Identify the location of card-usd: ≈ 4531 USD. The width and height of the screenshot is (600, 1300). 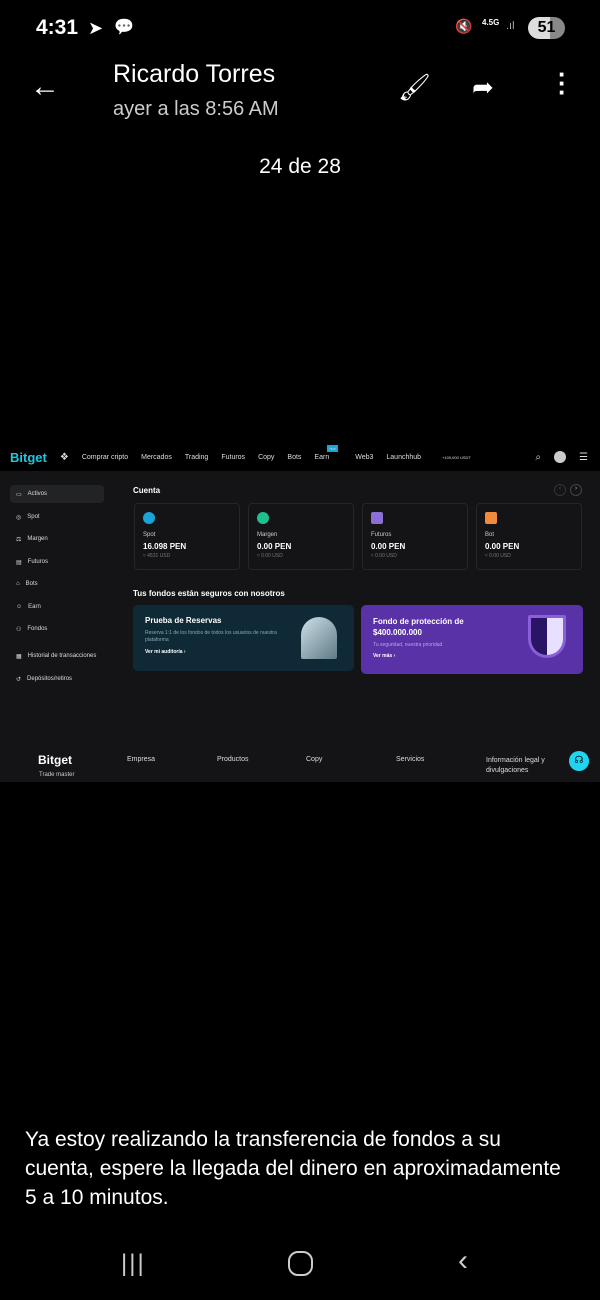
(157, 556).